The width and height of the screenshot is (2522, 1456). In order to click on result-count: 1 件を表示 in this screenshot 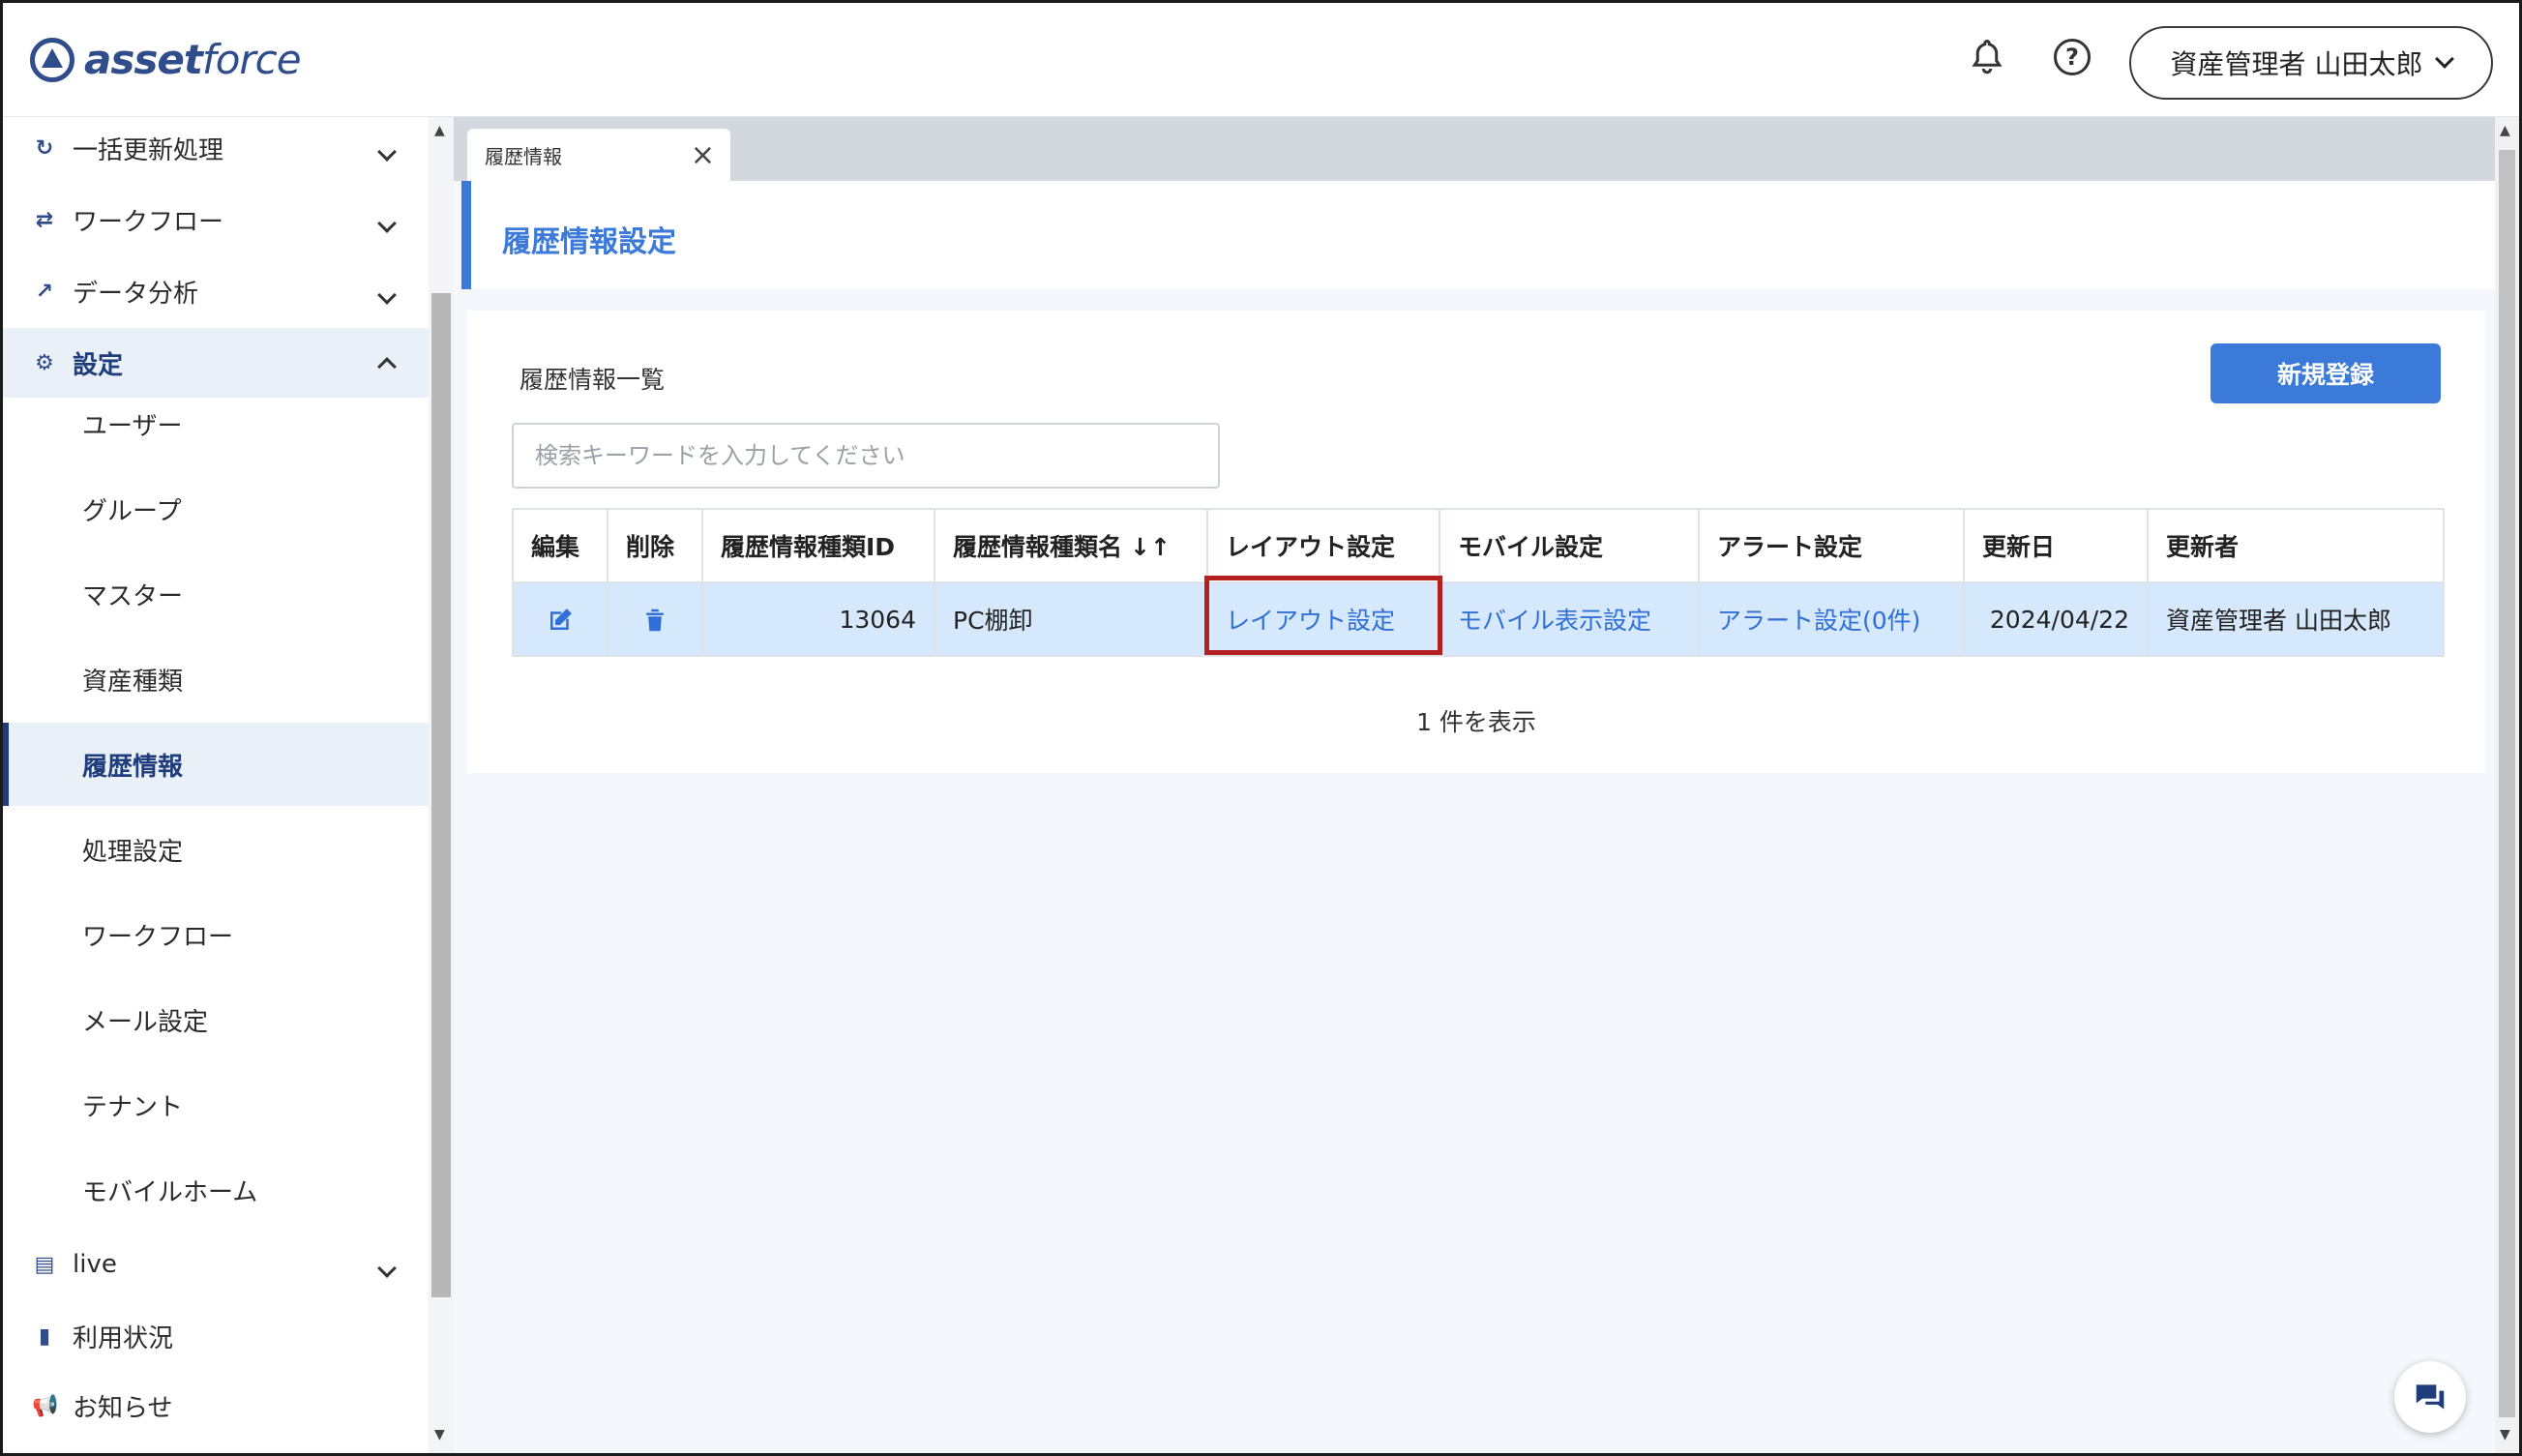, I will do `click(1476, 722)`.